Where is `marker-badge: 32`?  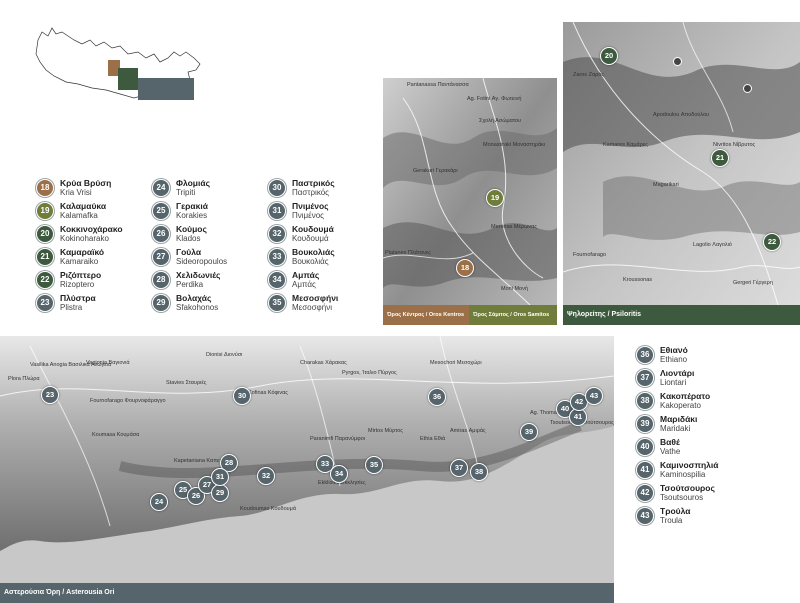
marker-badge: 32 is located at coordinates (277, 234).